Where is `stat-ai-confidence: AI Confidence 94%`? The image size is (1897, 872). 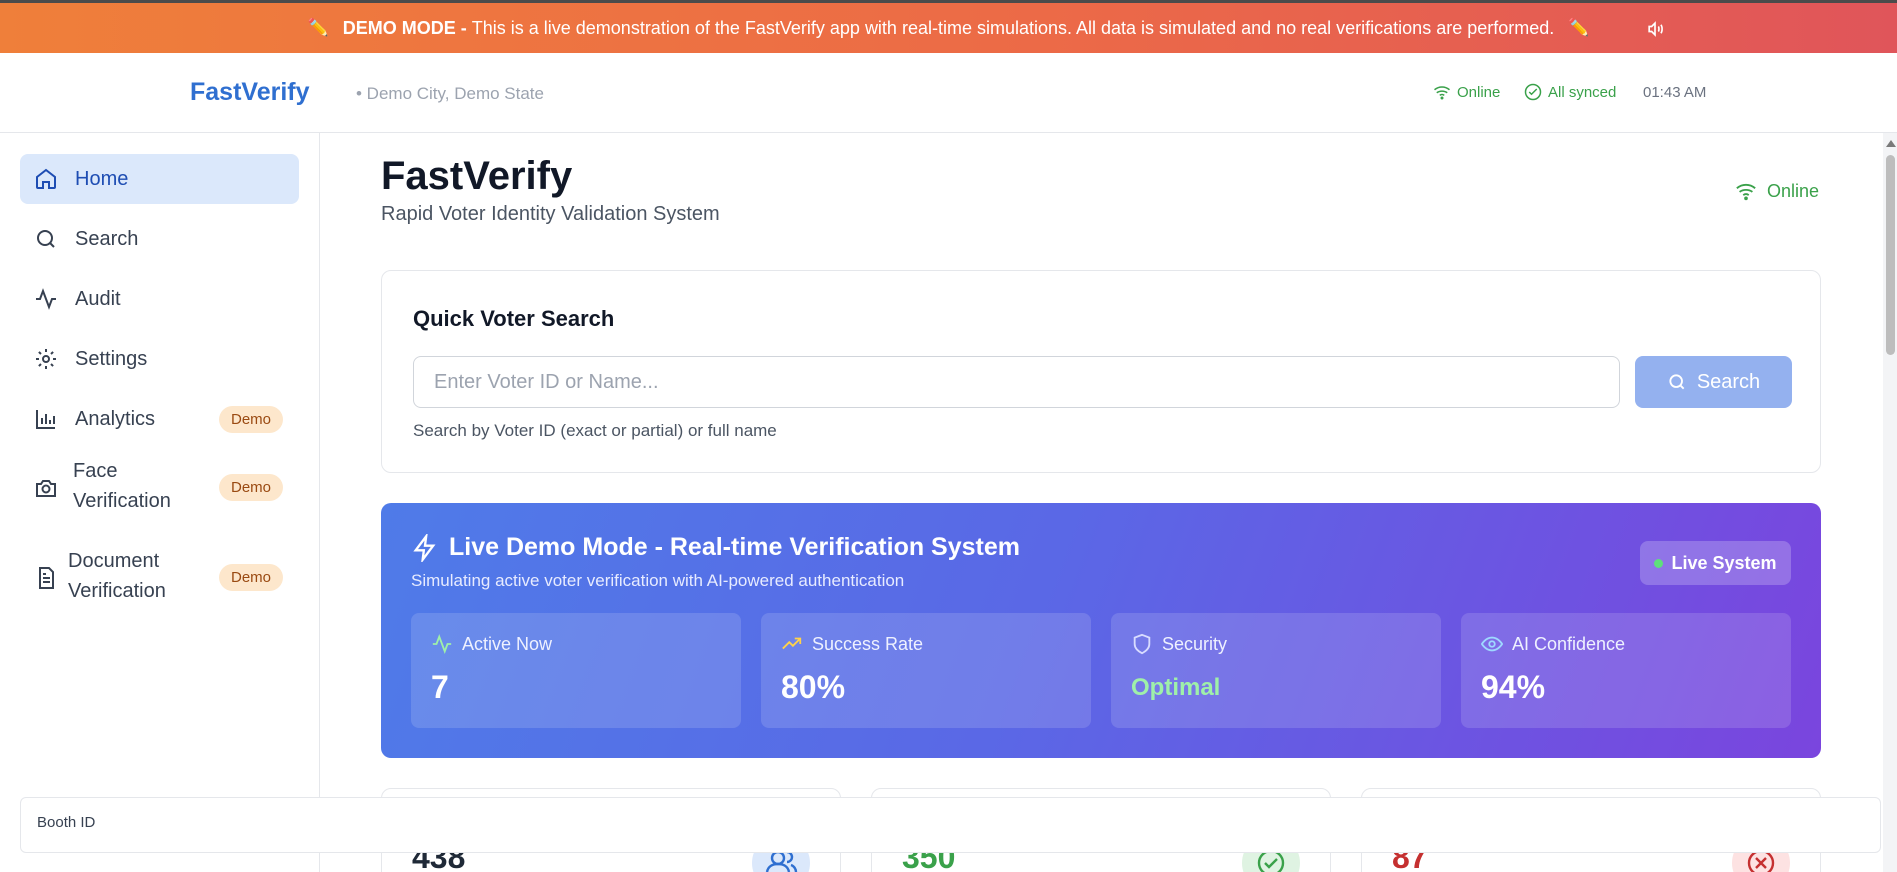
stat-ai-confidence: AI Confidence 94% is located at coordinates (1626, 670).